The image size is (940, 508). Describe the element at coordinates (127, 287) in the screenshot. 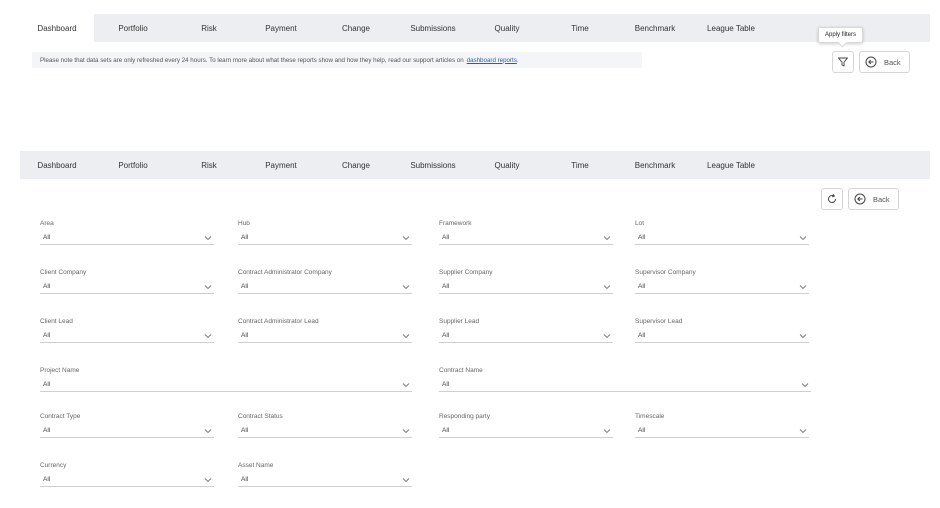

I see `client-company-select: All` at that location.